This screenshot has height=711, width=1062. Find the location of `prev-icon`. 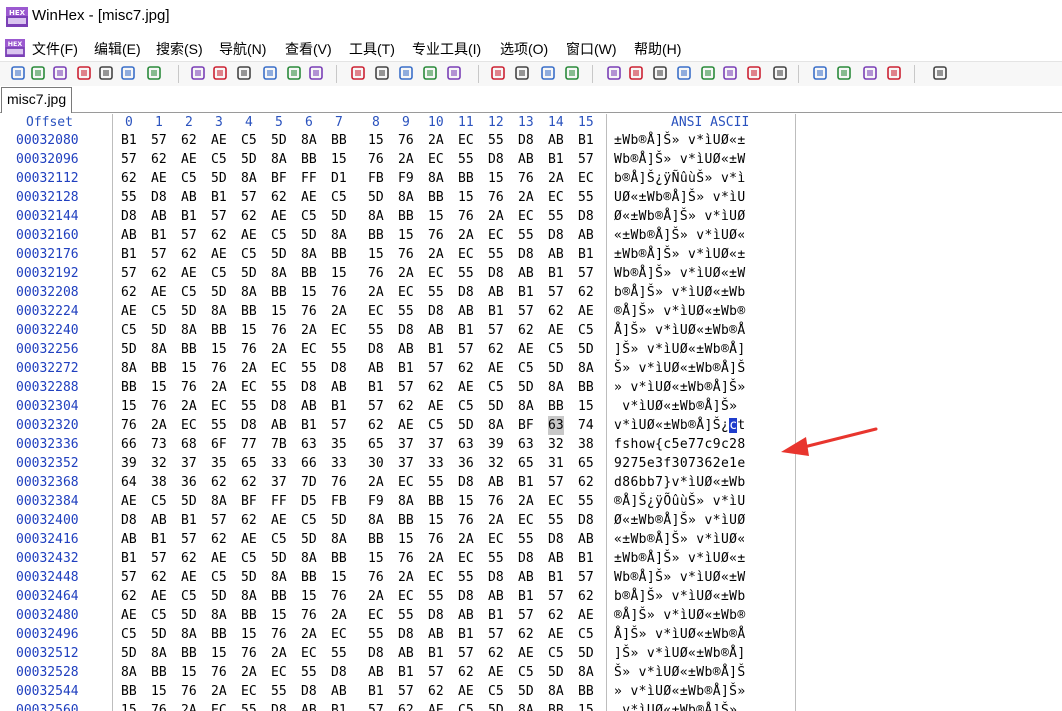

prev-icon is located at coordinates (870, 73).